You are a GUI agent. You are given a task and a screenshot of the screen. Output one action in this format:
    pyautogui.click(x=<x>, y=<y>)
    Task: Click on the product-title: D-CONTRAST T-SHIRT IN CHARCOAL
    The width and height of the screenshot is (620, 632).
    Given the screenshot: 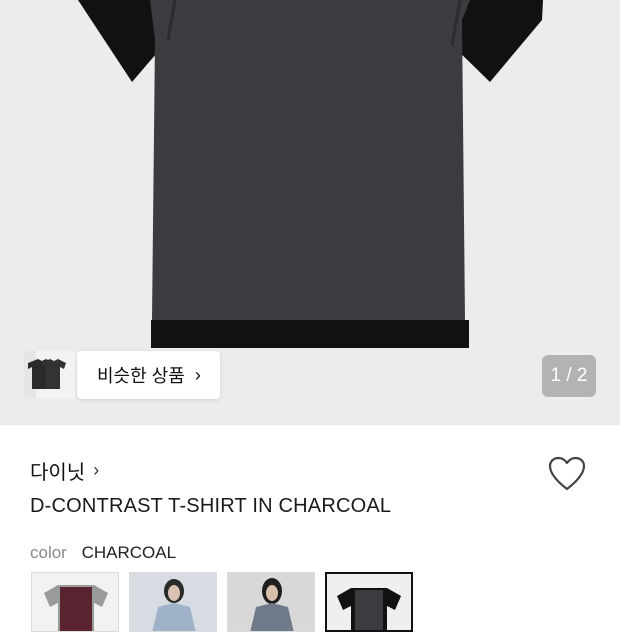 What is the action you would take?
    pyautogui.click(x=211, y=506)
    